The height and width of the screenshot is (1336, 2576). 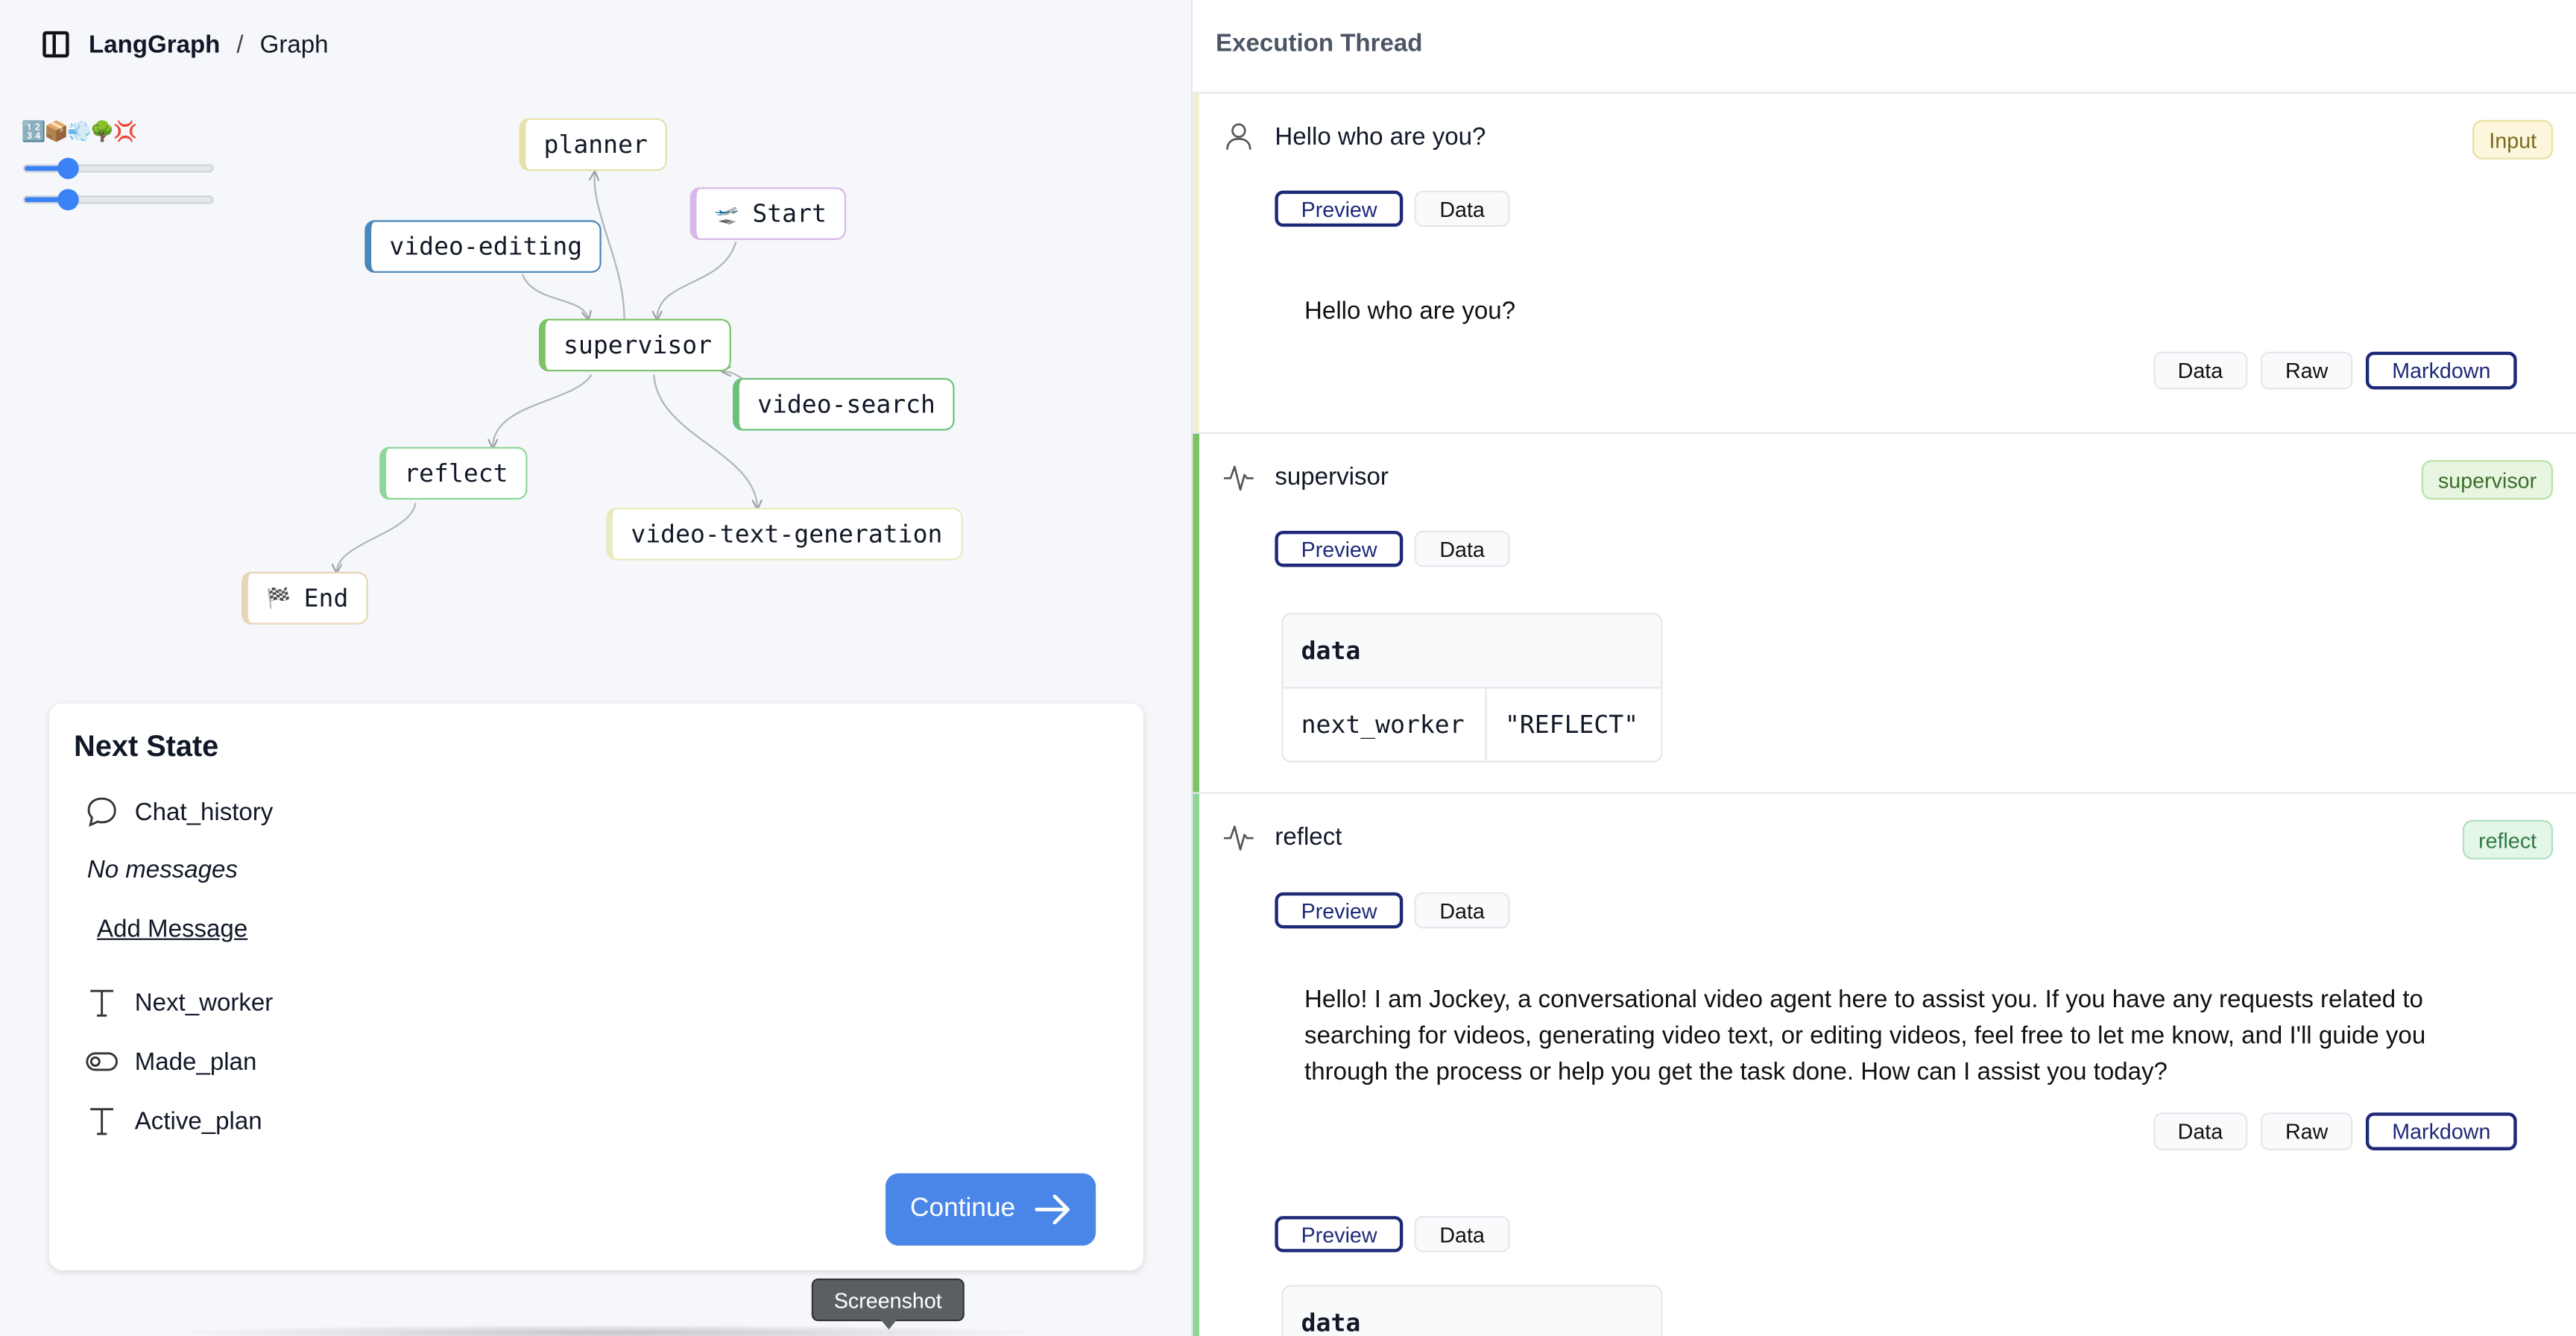 What do you see at coordinates (278, 598) in the screenshot?
I see `checkered-flag-icon: 🏁` at bounding box center [278, 598].